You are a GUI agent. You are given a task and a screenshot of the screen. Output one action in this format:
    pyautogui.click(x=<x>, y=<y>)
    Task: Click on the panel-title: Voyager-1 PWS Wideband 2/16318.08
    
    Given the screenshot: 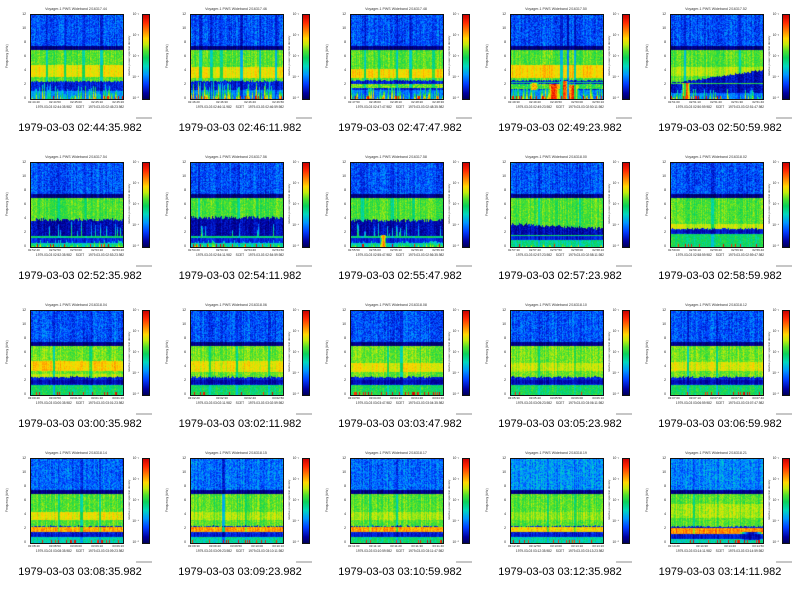 What is the action you would take?
    pyautogui.click(x=396, y=304)
    